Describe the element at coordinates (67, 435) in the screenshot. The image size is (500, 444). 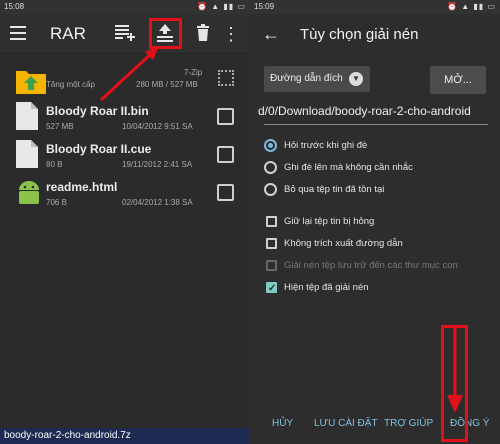
I see `archive-name: boody-roar-2-cho-android.7z` at that location.